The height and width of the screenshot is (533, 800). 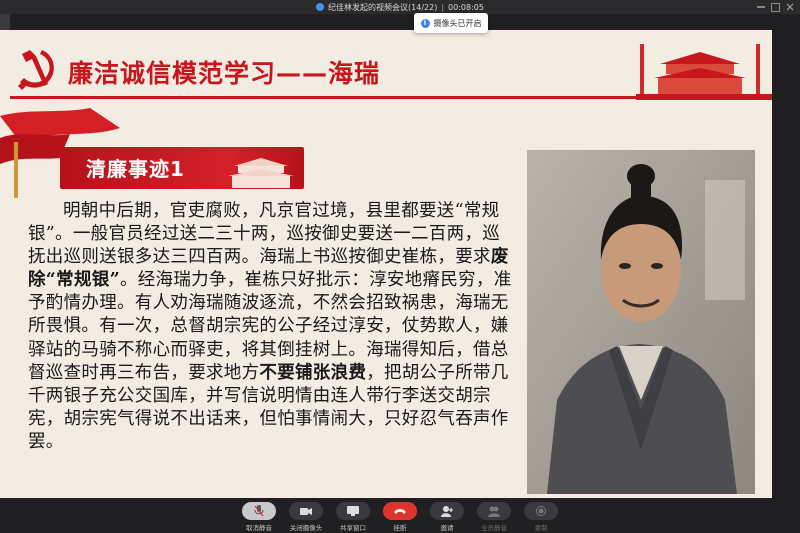 What do you see at coordinates (466, 7) in the screenshot?
I see `meeting-duration: 00:08:05` at bounding box center [466, 7].